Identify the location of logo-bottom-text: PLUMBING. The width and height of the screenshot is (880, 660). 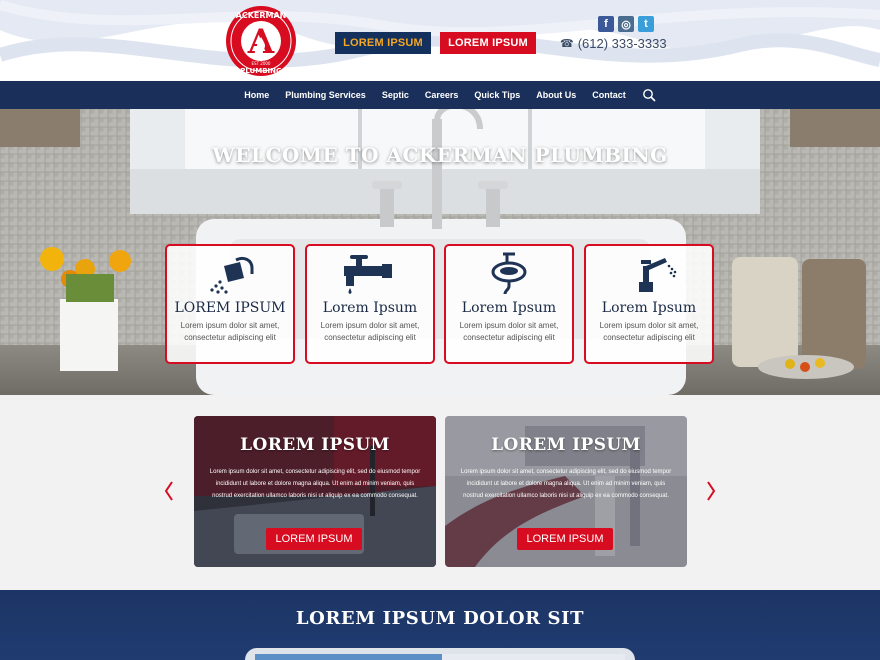
(261, 71).